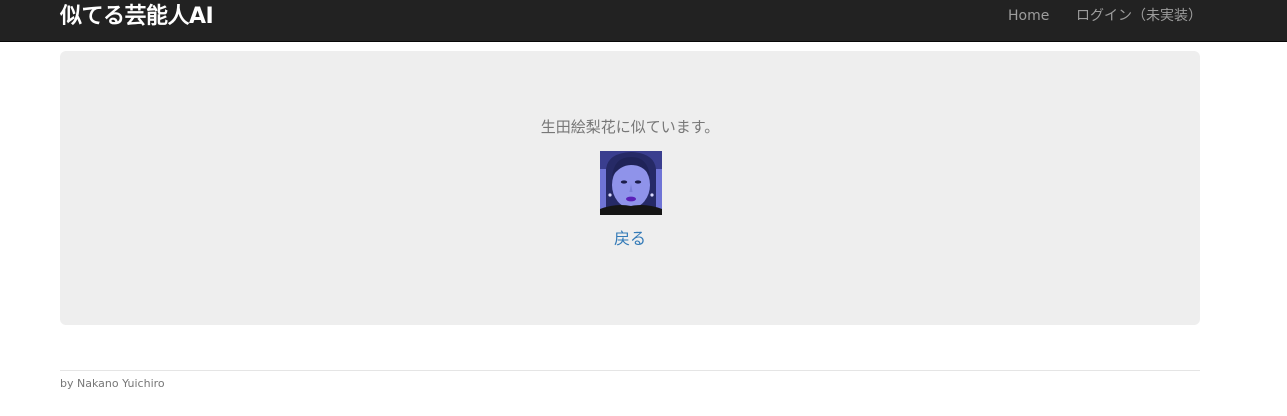  Describe the element at coordinates (643, 21) in the screenshot. I see `navbar: 似てる芸能人AI Home ログイン（未実装）` at that location.